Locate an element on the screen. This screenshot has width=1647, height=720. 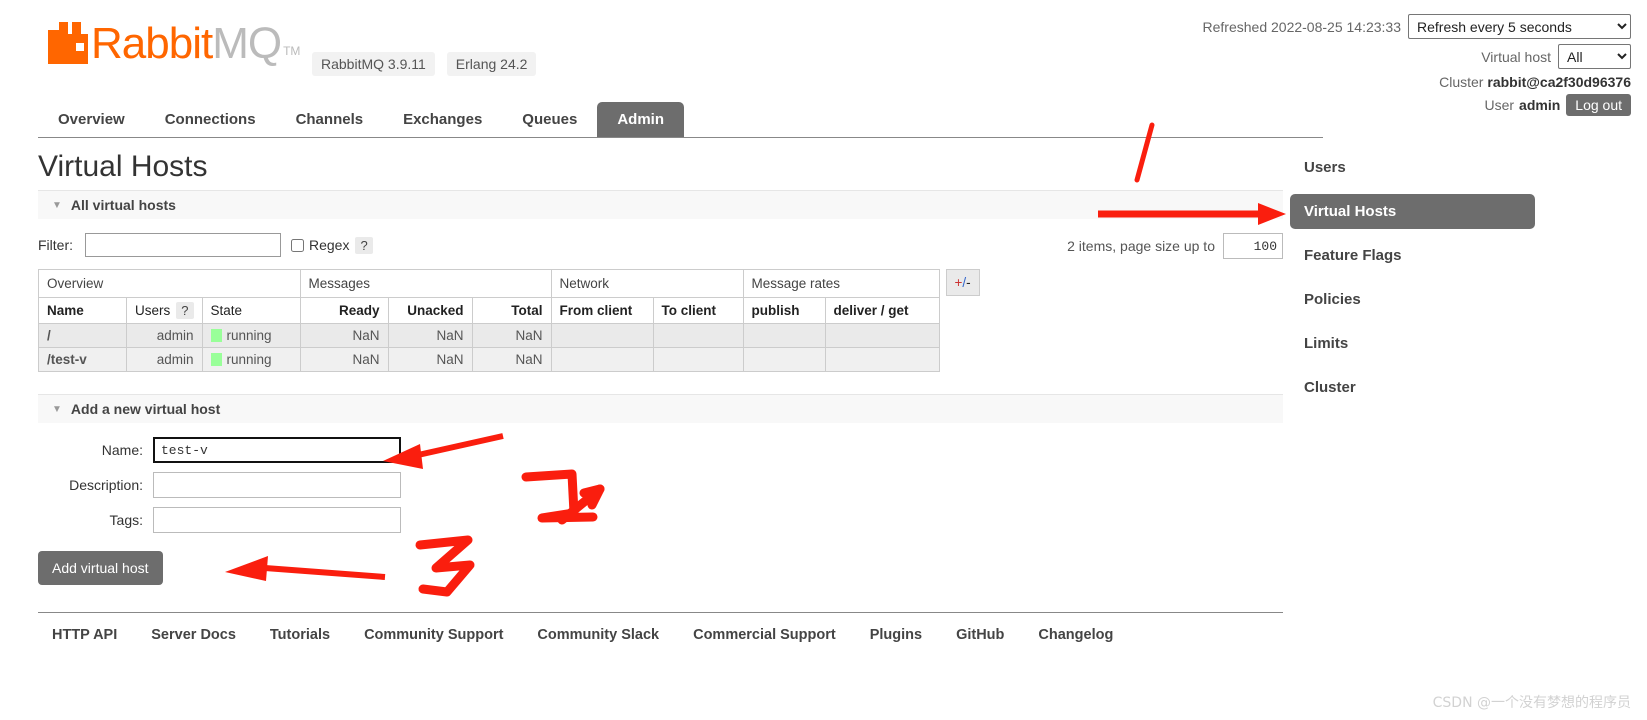
sidebar-item-policies: Policies is located at coordinates (1412, 299).